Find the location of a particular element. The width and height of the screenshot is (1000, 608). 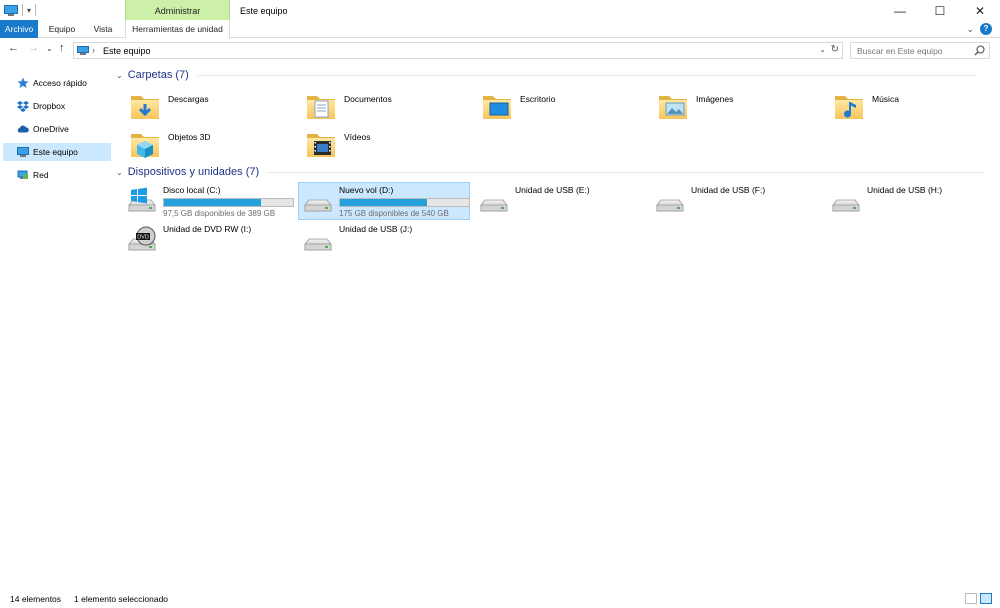

folder-item-musica: Música is located at coordinates (865, 108).